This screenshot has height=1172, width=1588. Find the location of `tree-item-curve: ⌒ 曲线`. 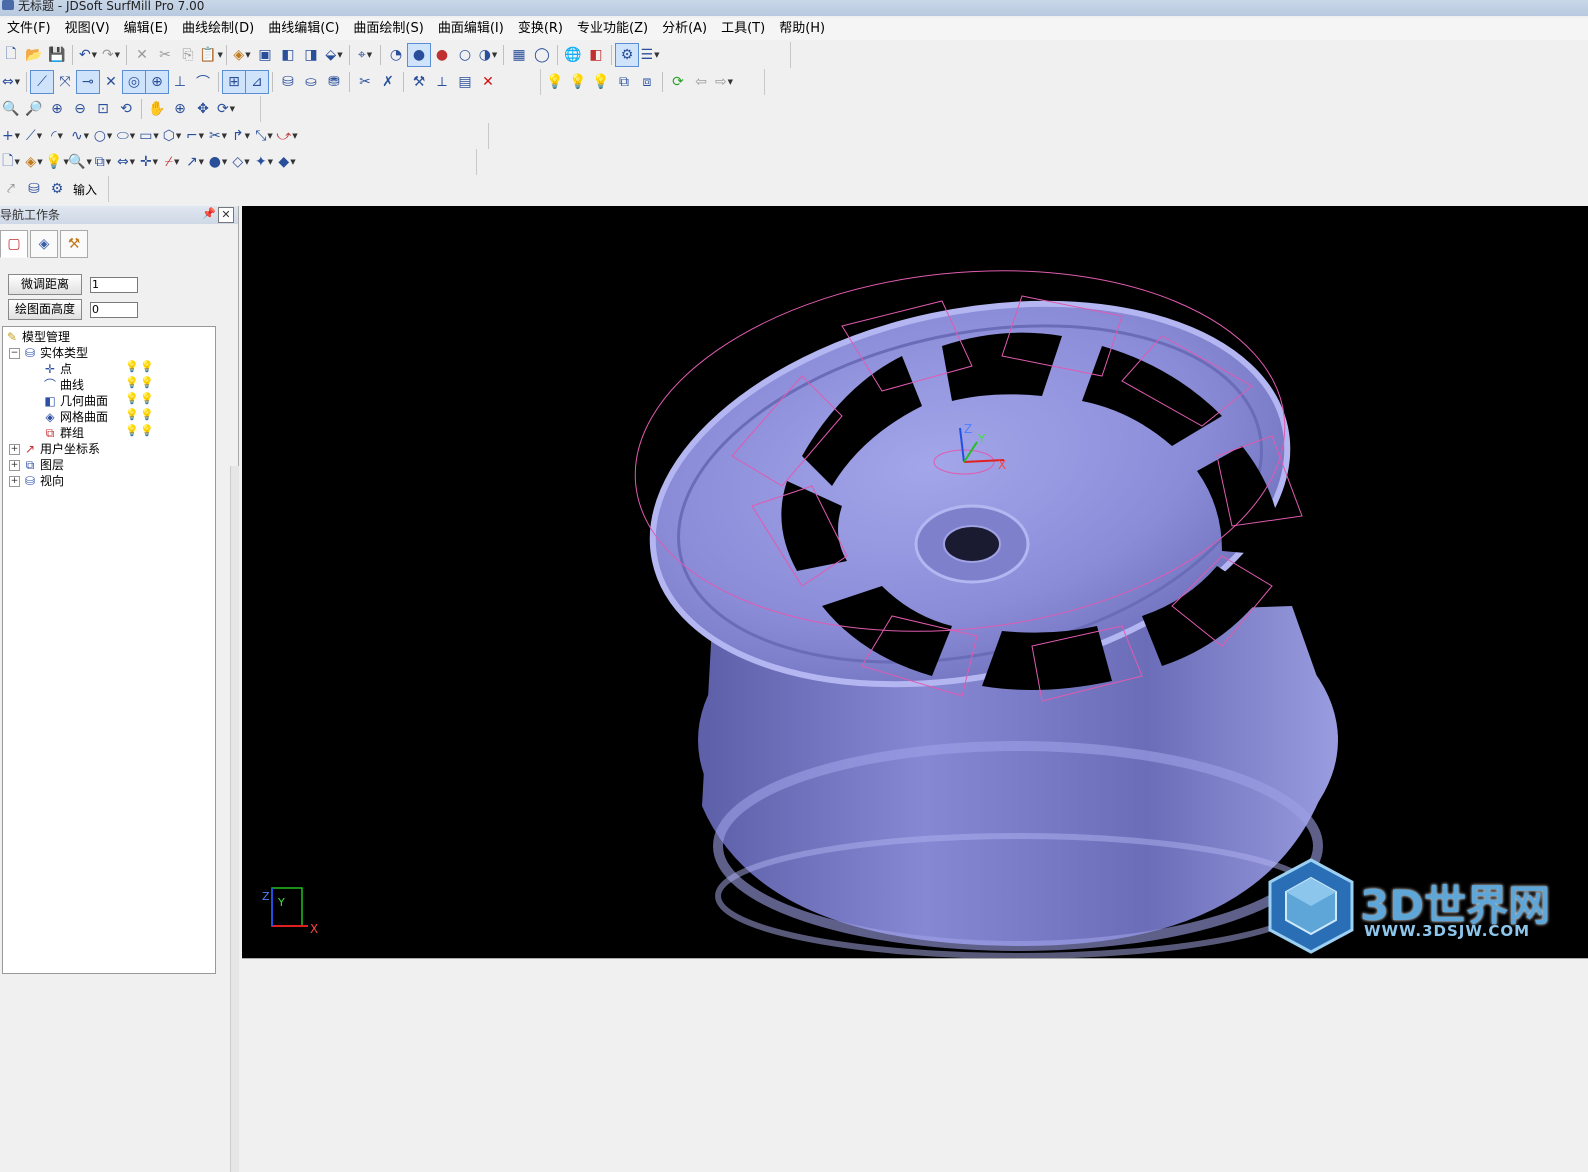

tree-item-curve: ⌒ 曲线 is located at coordinates (63, 385).